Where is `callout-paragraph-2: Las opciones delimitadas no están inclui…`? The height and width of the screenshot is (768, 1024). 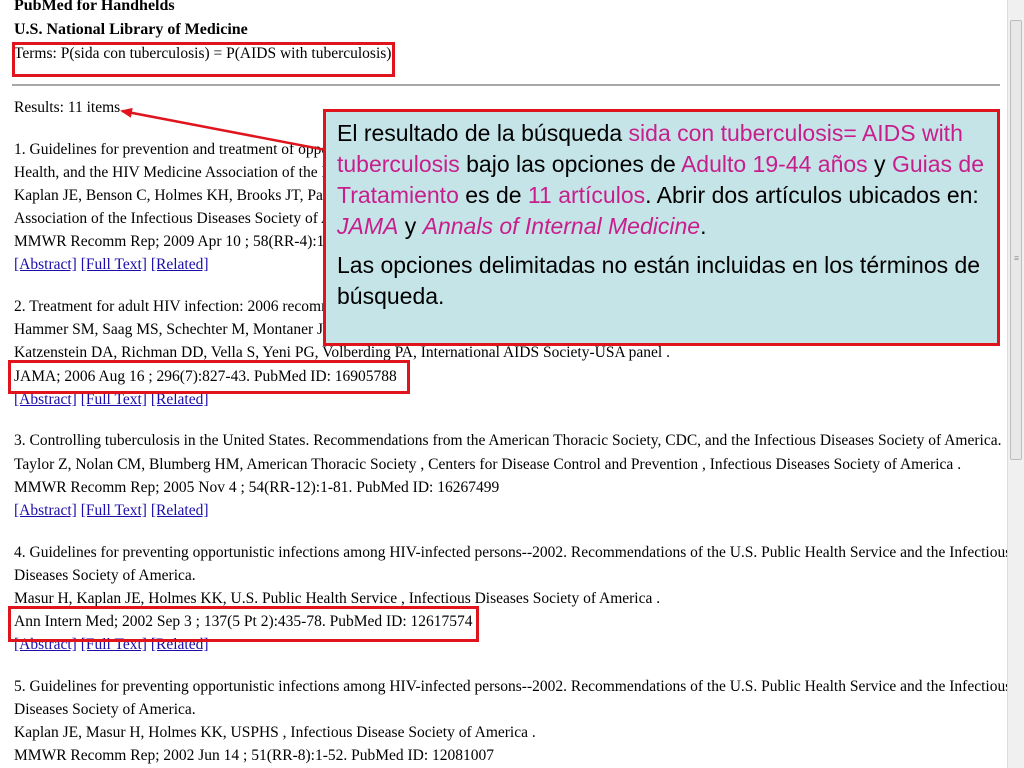 callout-paragraph-2: Las opciones delimitadas no están inclui… is located at coordinates (659, 280).